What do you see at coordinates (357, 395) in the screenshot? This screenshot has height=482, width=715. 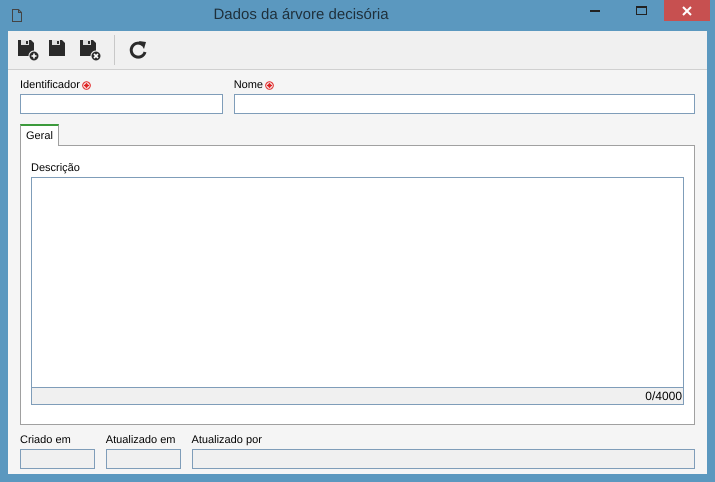 I see `character-counter: 0/4000` at bounding box center [357, 395].